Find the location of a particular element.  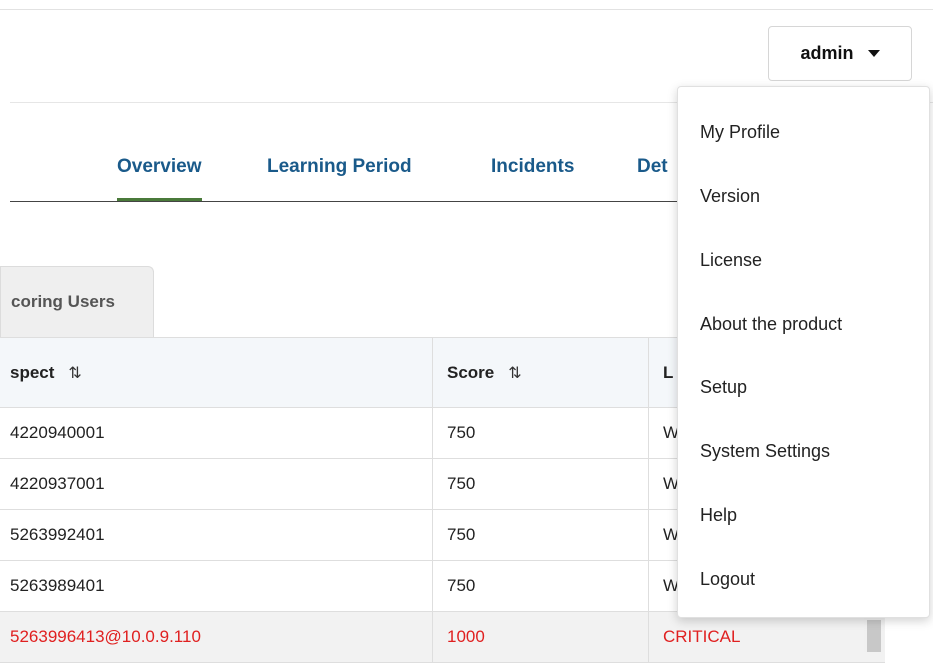

menu-item-setup: Setup is located at coordinates (723, 387).